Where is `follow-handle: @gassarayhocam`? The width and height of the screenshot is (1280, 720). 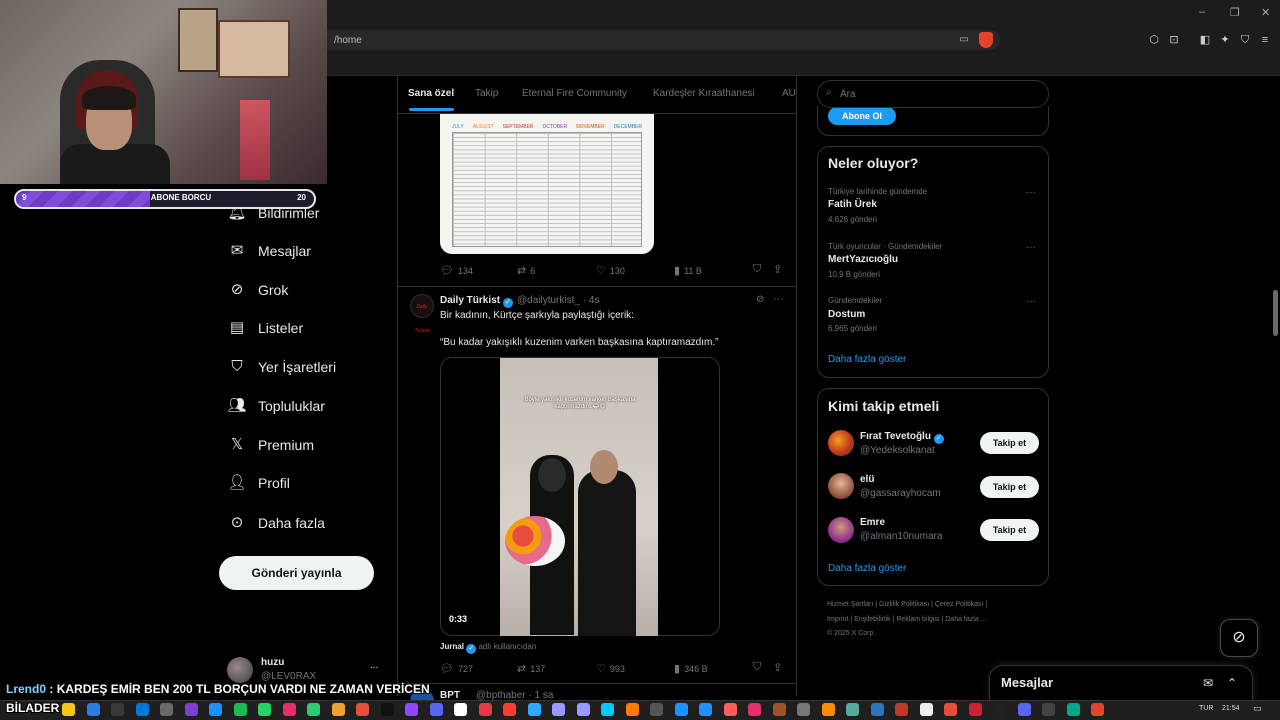
follow-handle: @gassarayhocam is located at coordinates (900, 493).